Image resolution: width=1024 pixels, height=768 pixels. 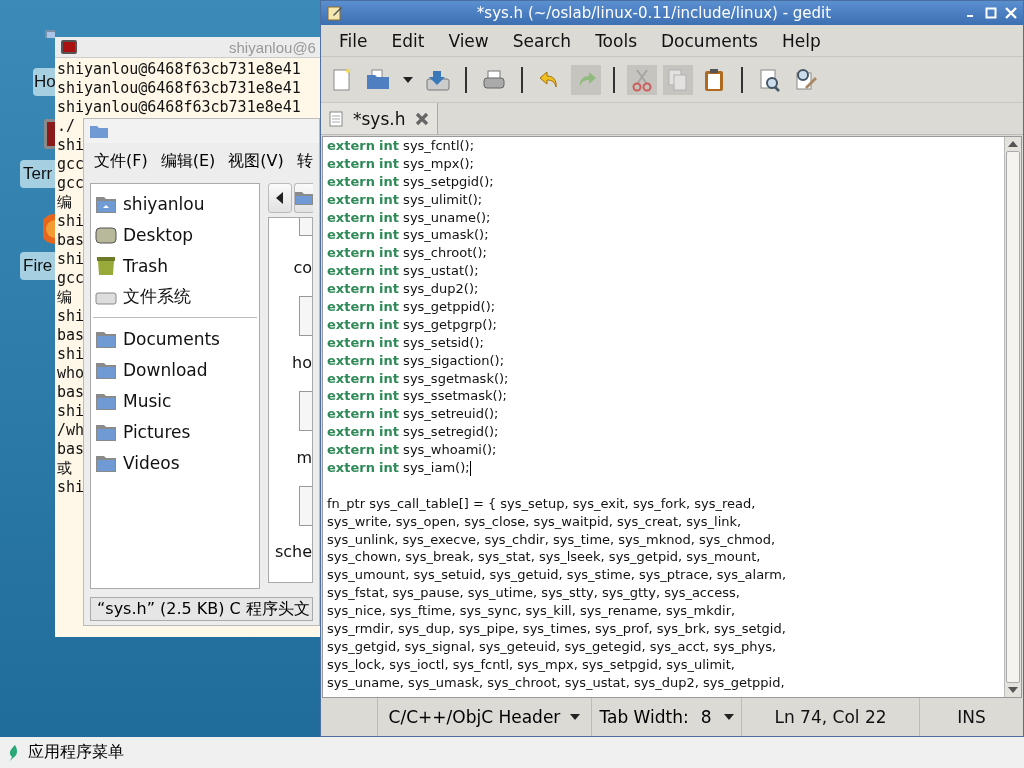 I want to click on down-arrow-icon, so click(x=1013, y=690).